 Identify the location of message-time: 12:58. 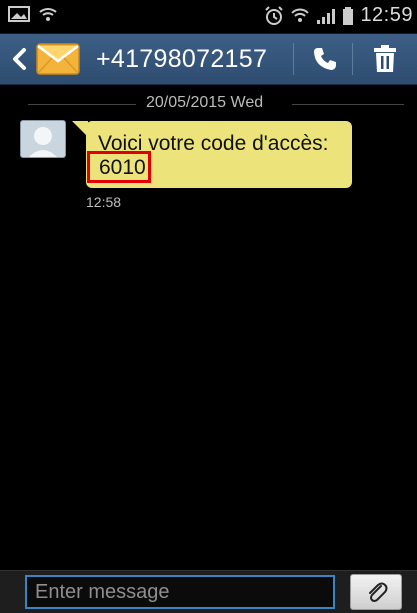
(104, 202).